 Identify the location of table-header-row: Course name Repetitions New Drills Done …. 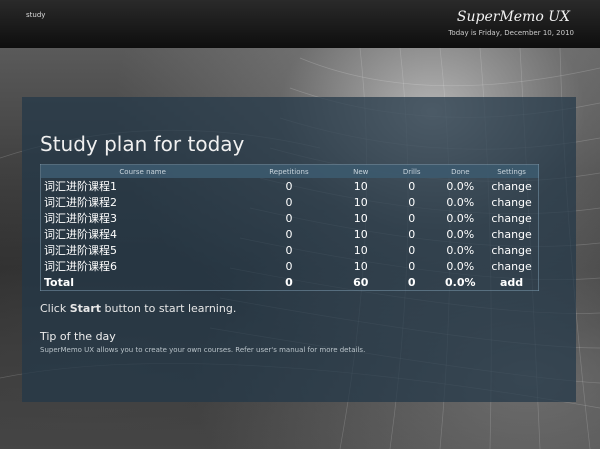
(289, 171).